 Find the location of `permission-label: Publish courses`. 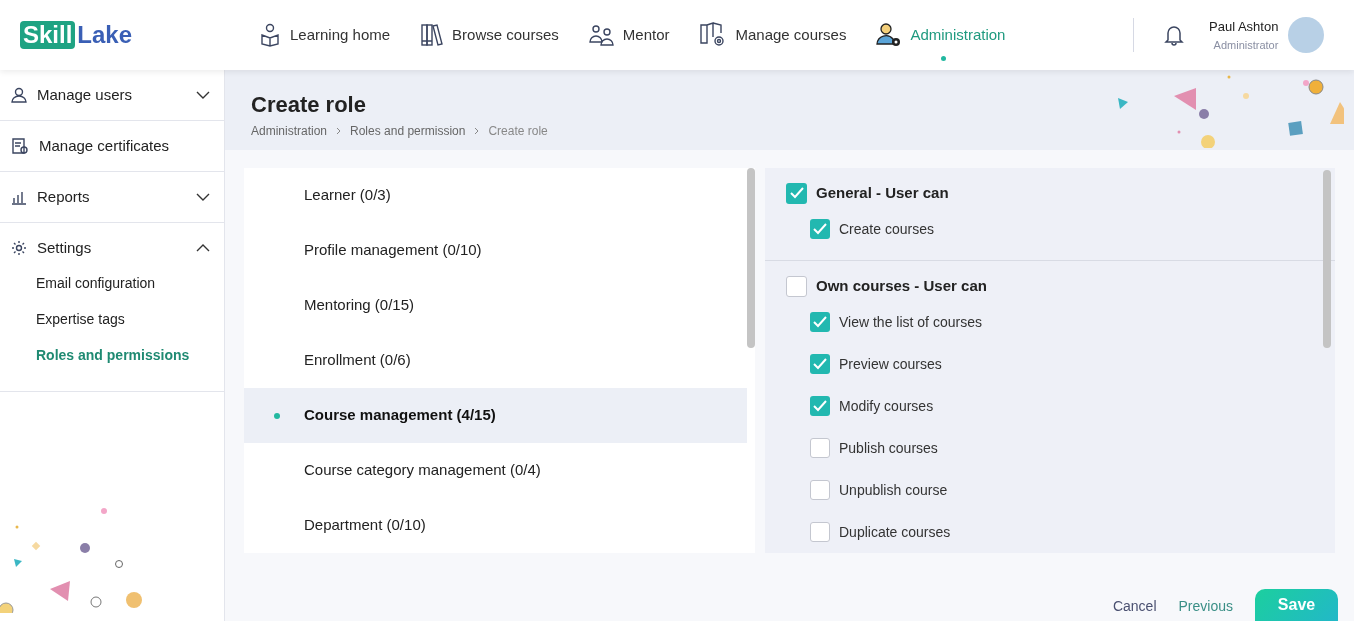

permission-label: Publish courses is located at coordinates (888, 448).